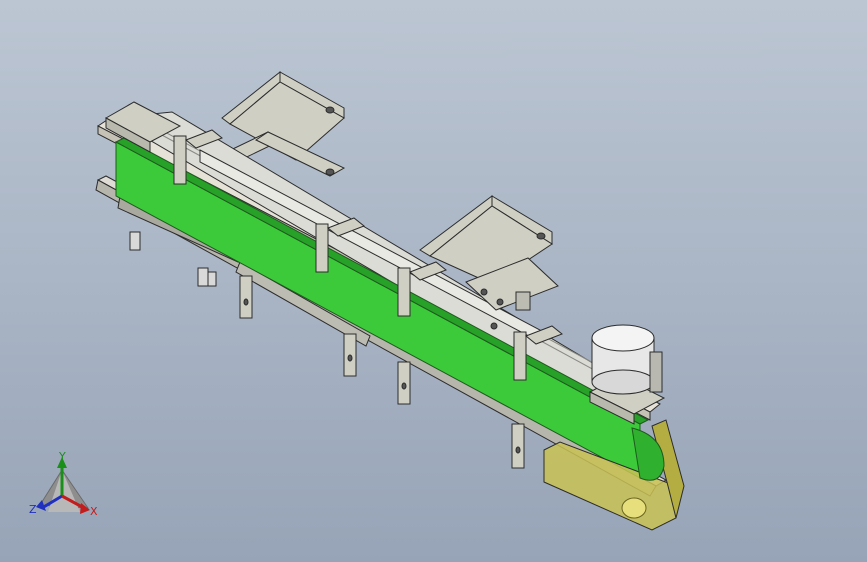  I want to click on triad-y-label: Y, so click(62, 456).